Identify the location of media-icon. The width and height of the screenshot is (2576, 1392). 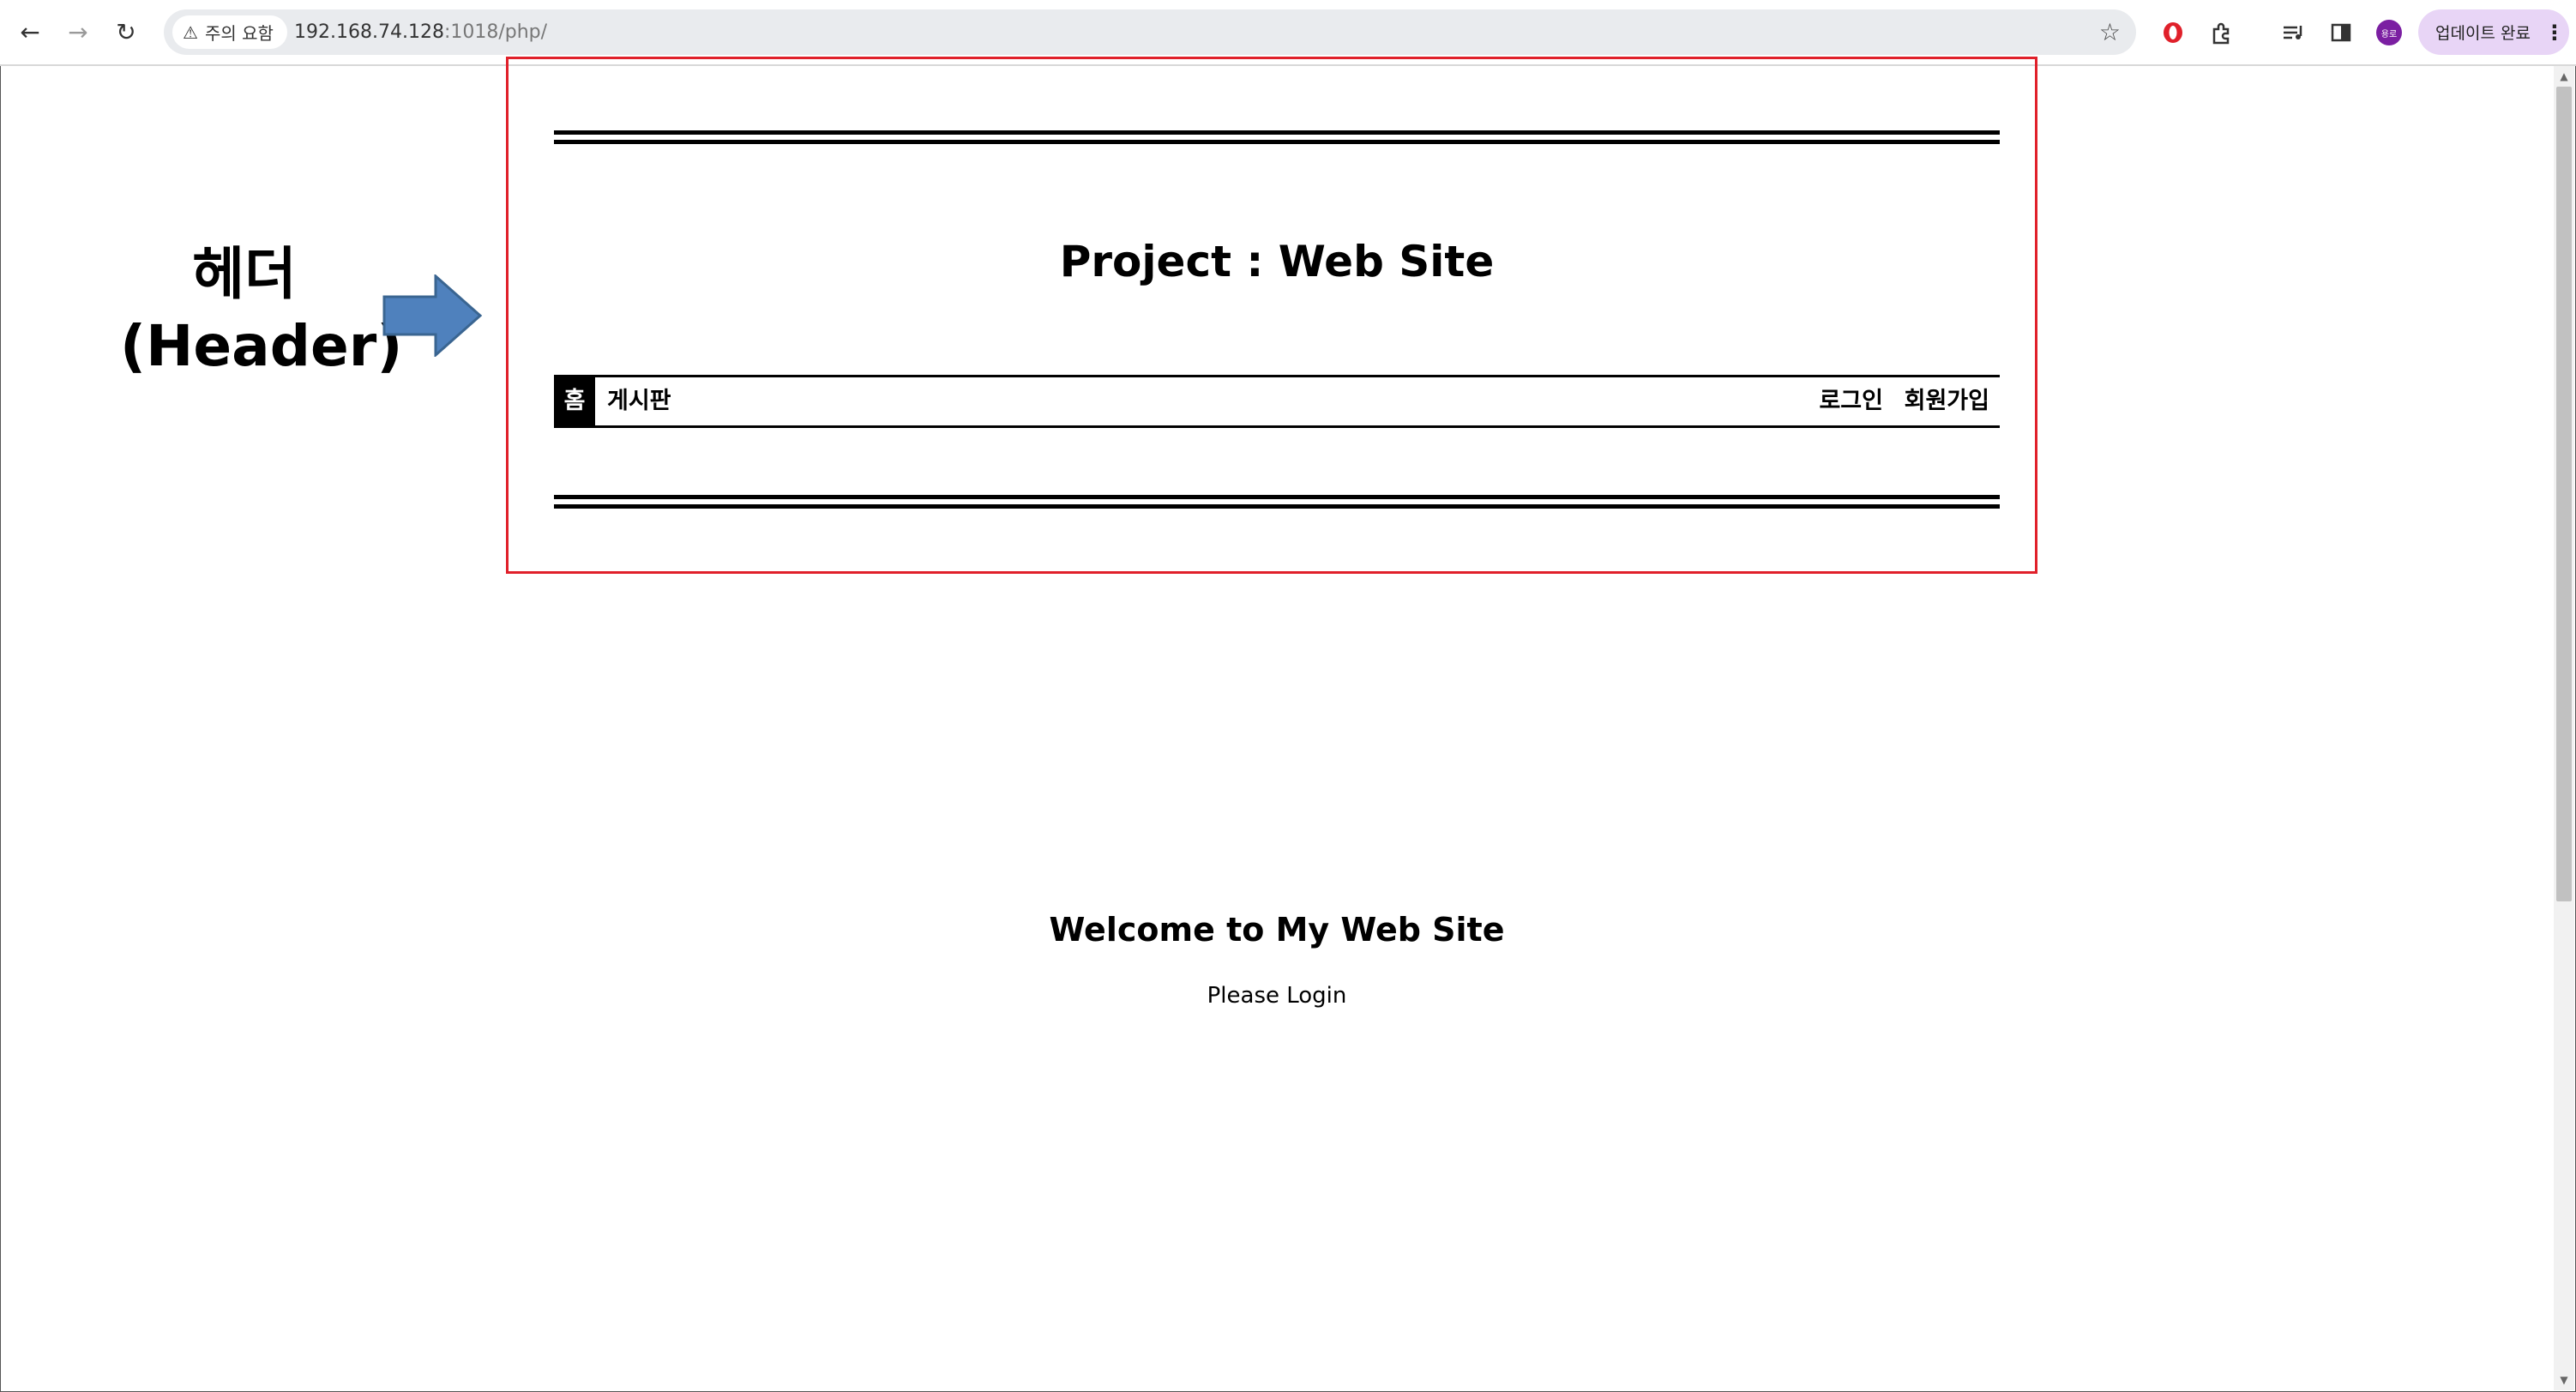
(2293, 32).